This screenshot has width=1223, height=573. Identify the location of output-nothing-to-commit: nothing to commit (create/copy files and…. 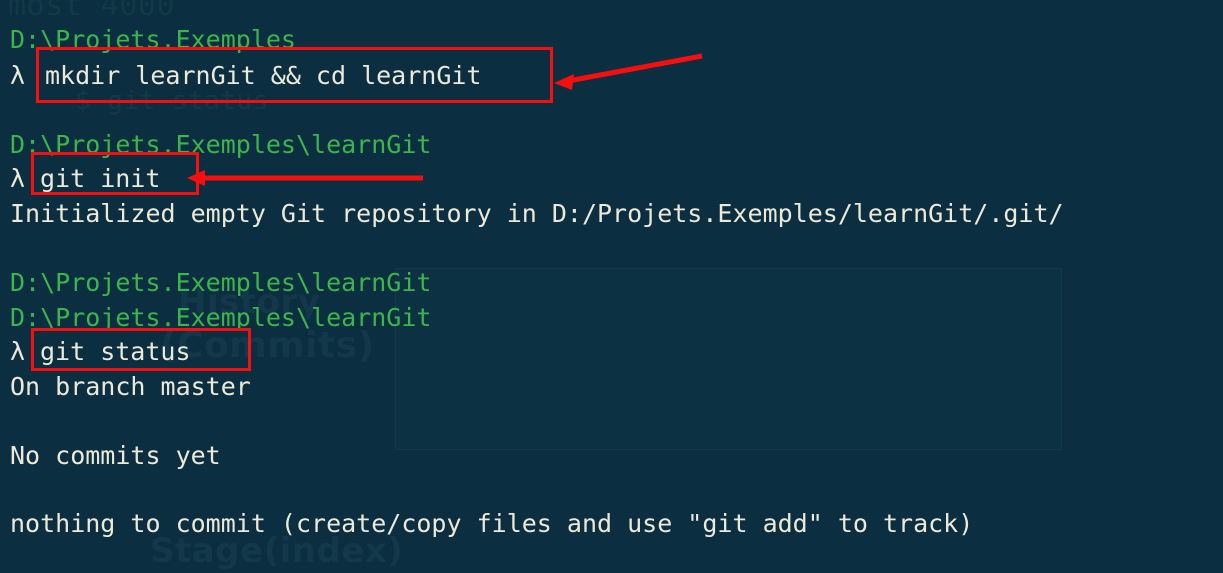
(492, 523).